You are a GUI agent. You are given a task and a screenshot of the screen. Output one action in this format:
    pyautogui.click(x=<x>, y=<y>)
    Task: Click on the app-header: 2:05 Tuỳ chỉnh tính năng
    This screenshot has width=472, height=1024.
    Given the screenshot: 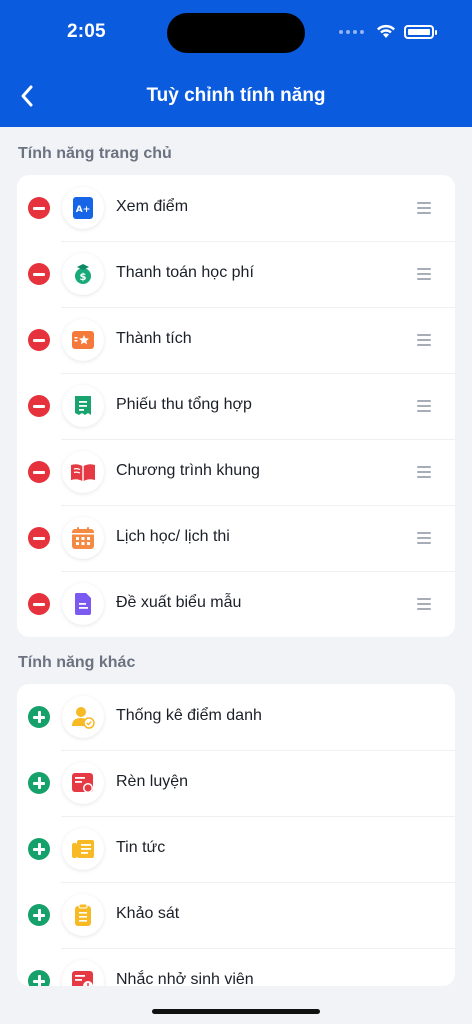 What is the action you would take?
    pyautogui.click(x=236, y=63)
    